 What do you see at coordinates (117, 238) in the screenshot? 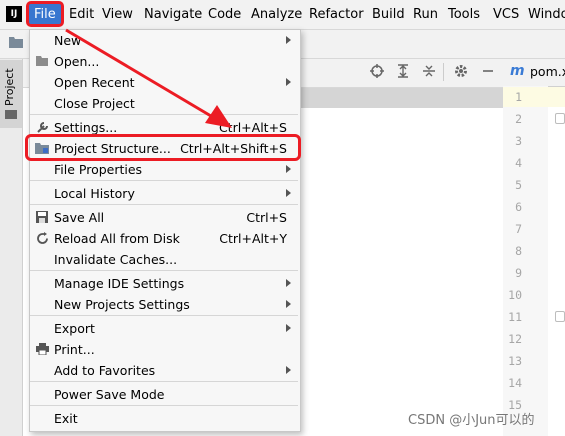
I see `menu-item-label: Reload All from Disk` at bounding box center [117, 238].